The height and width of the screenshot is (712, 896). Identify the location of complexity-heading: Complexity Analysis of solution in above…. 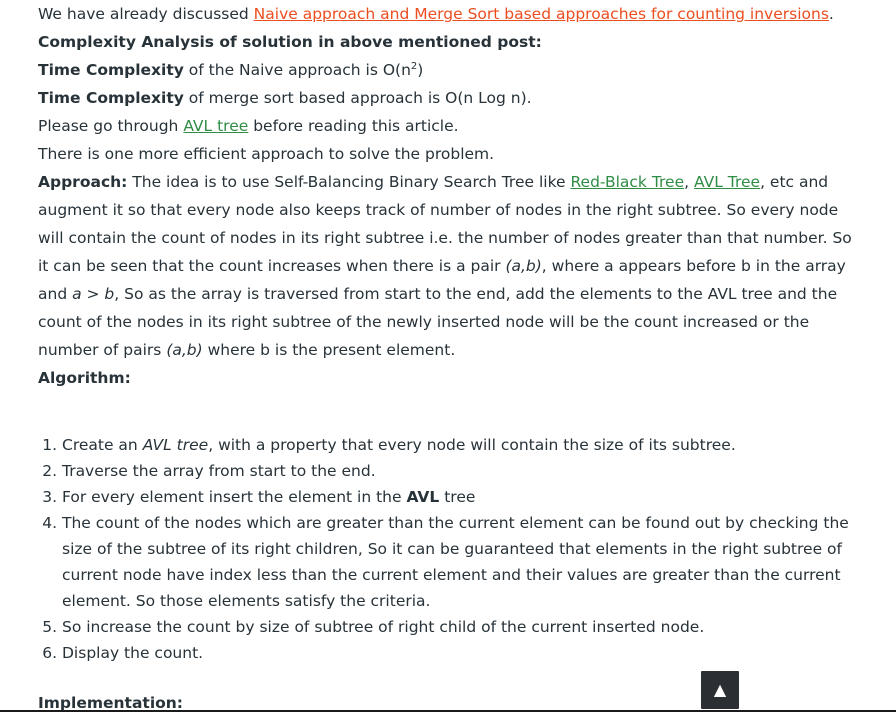
(450, 42).